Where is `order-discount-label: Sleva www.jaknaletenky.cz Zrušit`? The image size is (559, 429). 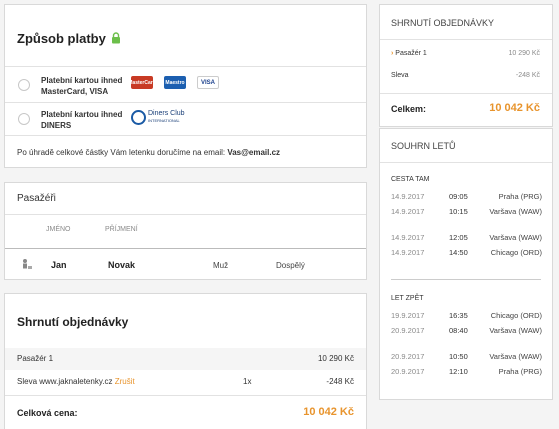
order-discount-label: Sleva www.jaknaletenky.cz Zrušit is located at coordinates (76, 381).